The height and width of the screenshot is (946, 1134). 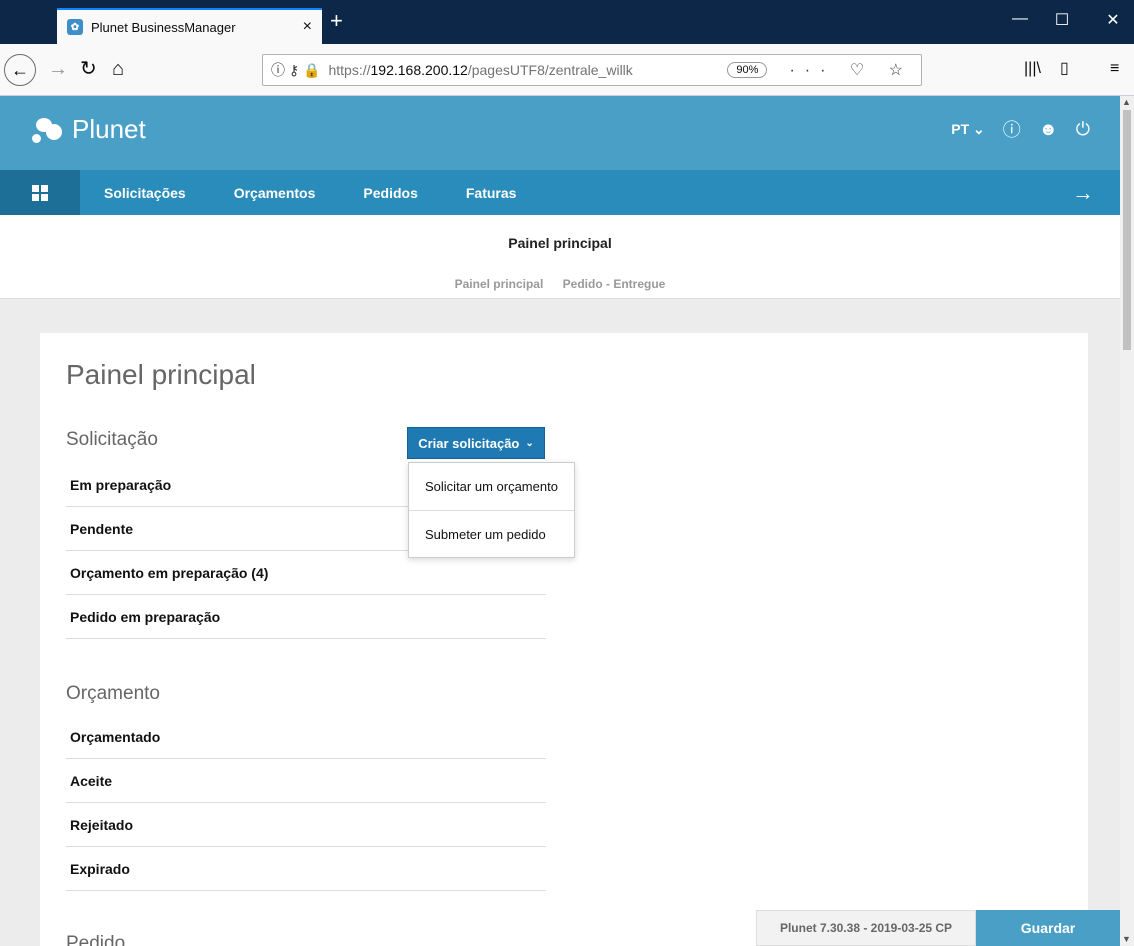 I want to click on list-item: Expirado, so click(x=306, y=869).